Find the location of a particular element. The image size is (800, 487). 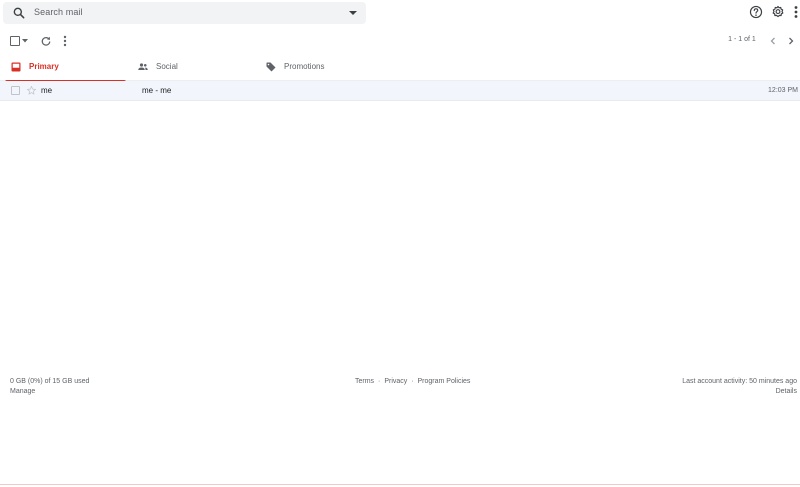

tab-promotions: Promotions is located at coordinates (322, 67).